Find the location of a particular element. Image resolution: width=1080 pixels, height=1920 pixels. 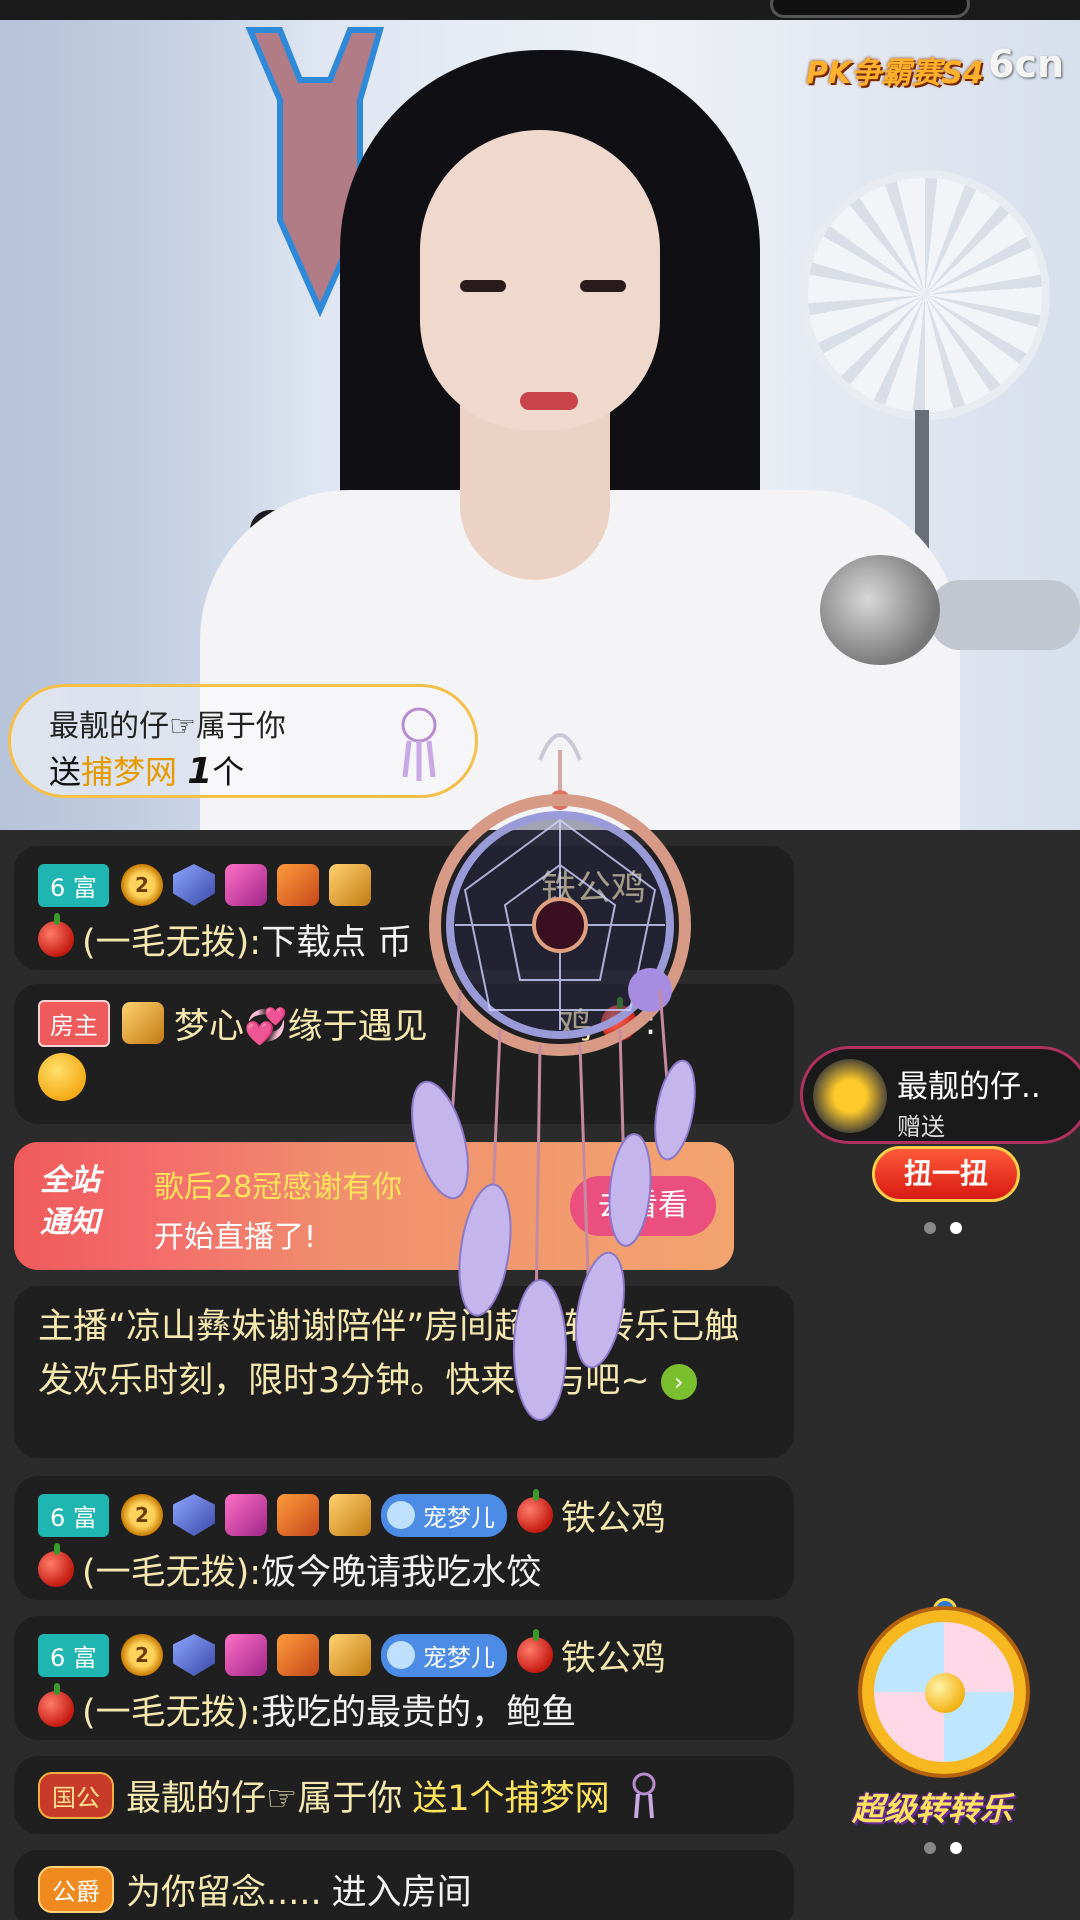

gift-line: 送捕梦网 1个 is located at coordinates (146, 770).